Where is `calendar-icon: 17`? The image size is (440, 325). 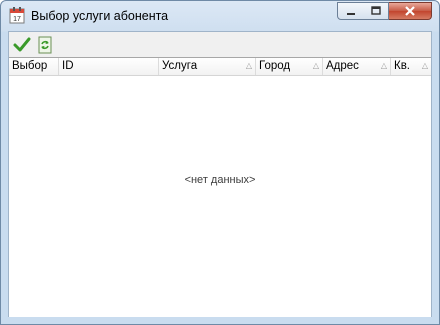
calendar-icon: 17 is located at coordinates (17, 15).